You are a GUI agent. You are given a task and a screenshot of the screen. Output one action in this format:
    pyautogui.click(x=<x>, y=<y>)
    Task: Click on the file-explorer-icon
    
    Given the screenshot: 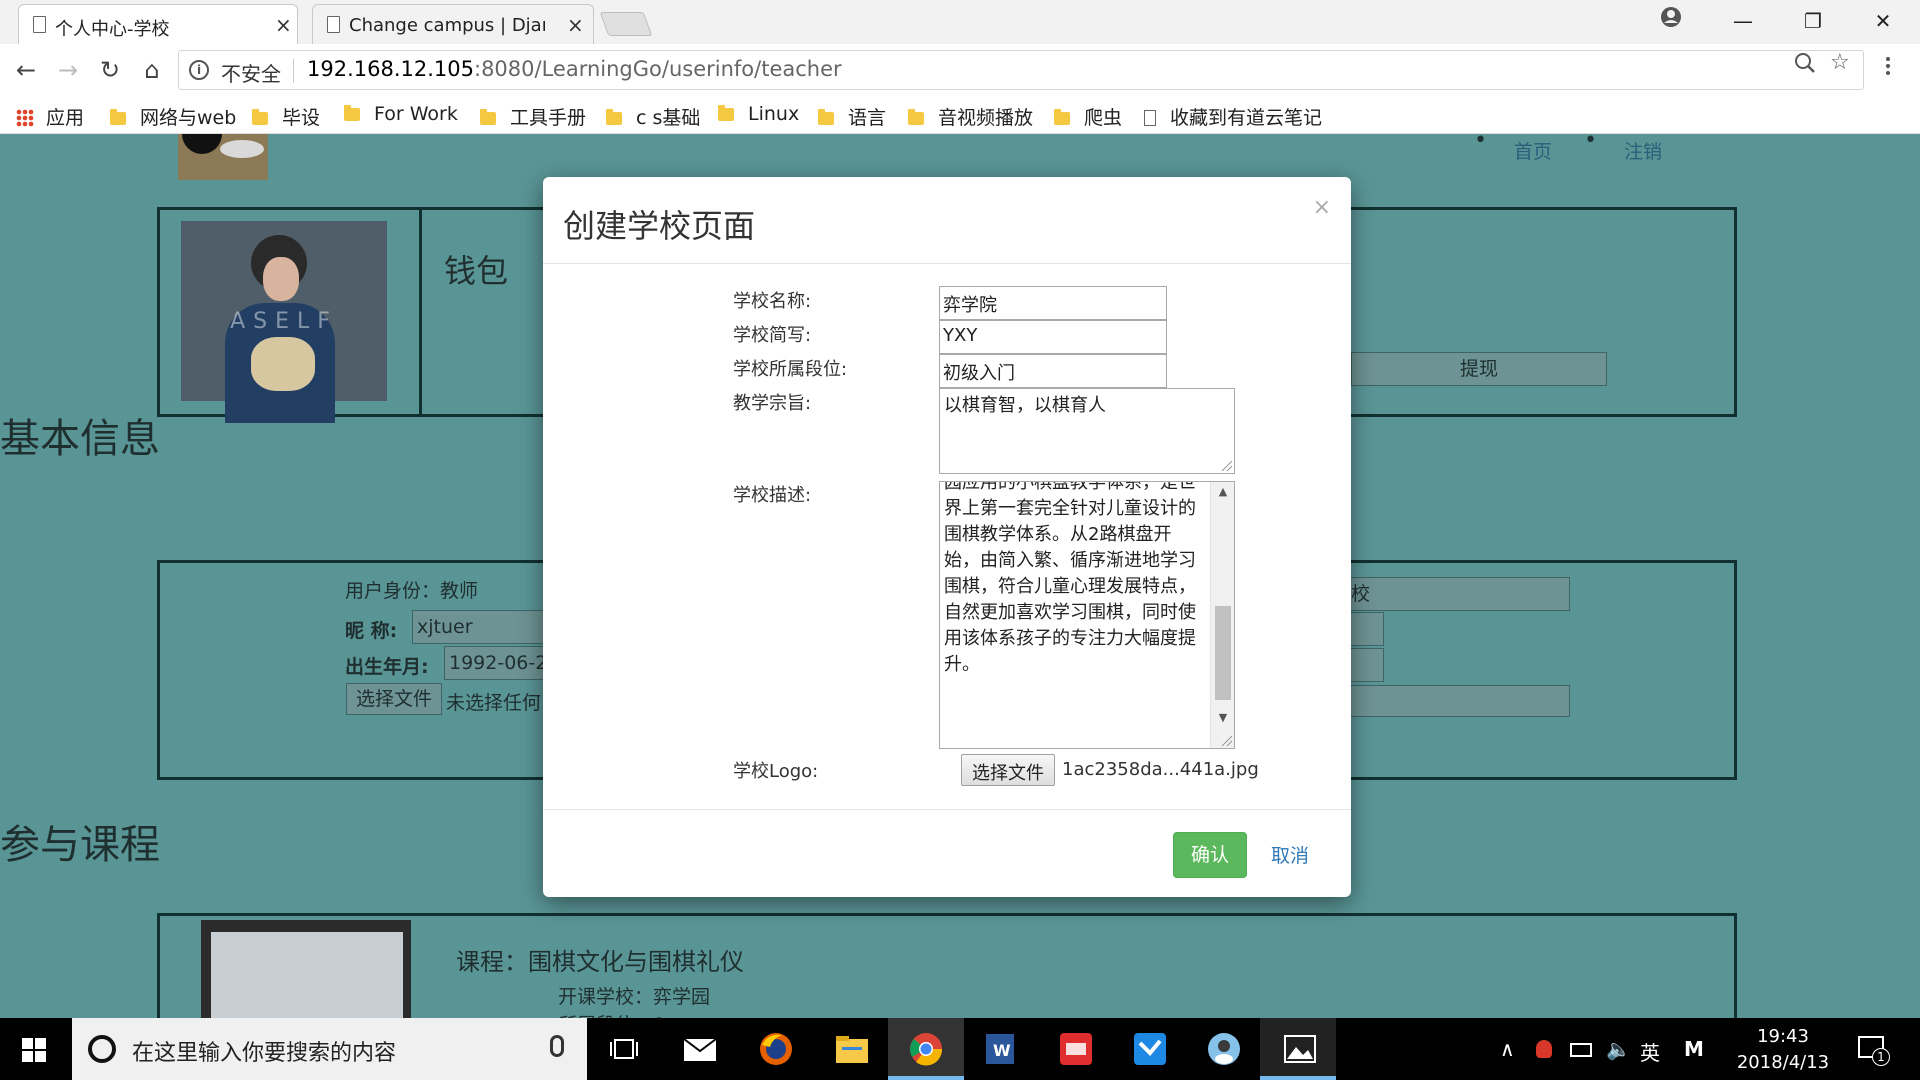 What is the action you would take?
    pyautogui.click(x=852, y=1049)
    